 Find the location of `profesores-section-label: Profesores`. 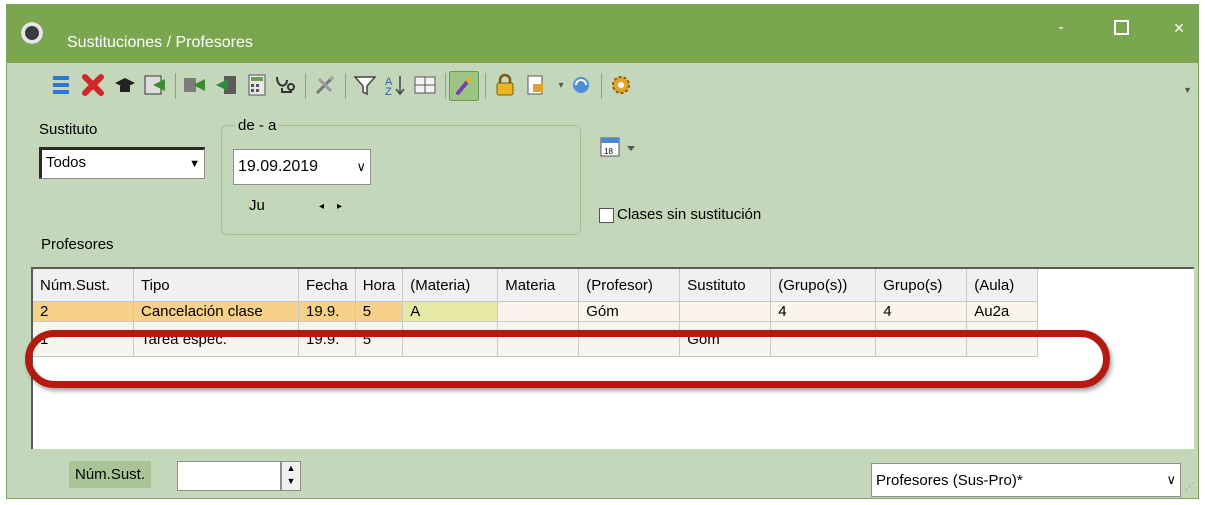

profesores-section-label: Profesores is located at coordinates (77, 244).